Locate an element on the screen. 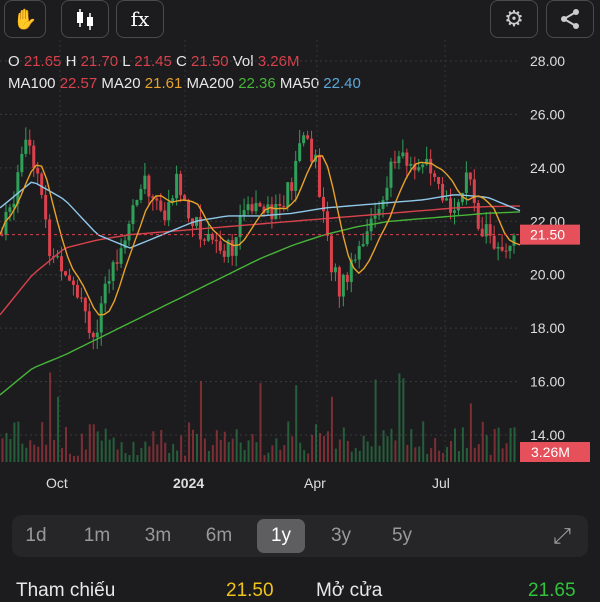 Image resolution: width=600 pixels, height=602 pixels. y-tick-label: 14.00 is located at coordinates (547, 435).